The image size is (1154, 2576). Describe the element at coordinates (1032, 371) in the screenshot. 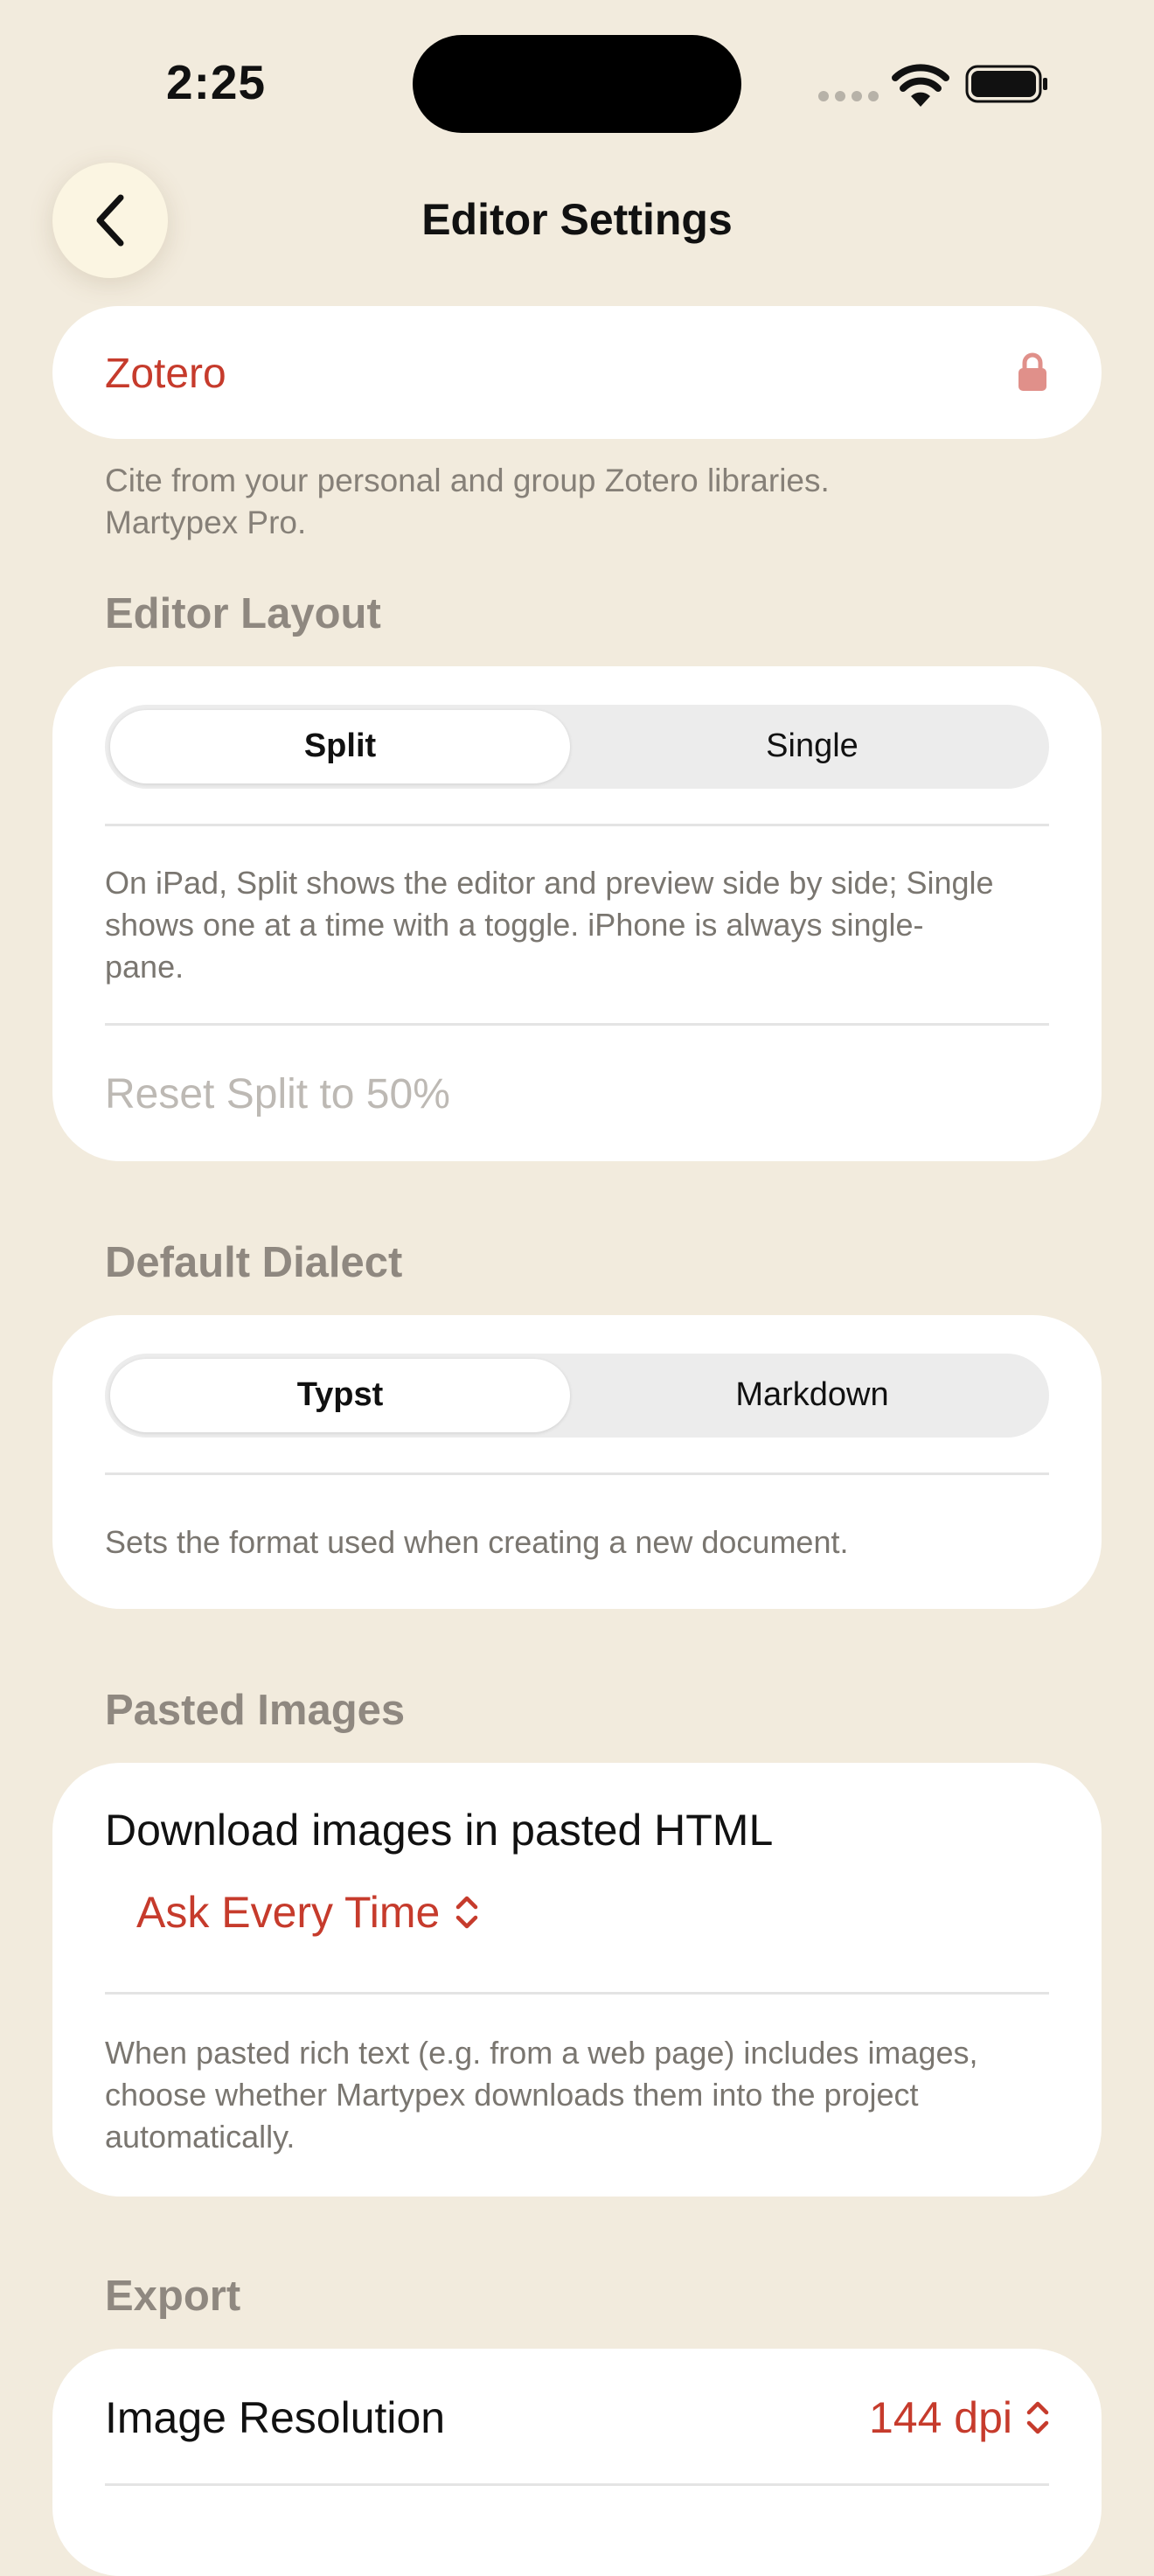

I see `lock-icon` at that location.